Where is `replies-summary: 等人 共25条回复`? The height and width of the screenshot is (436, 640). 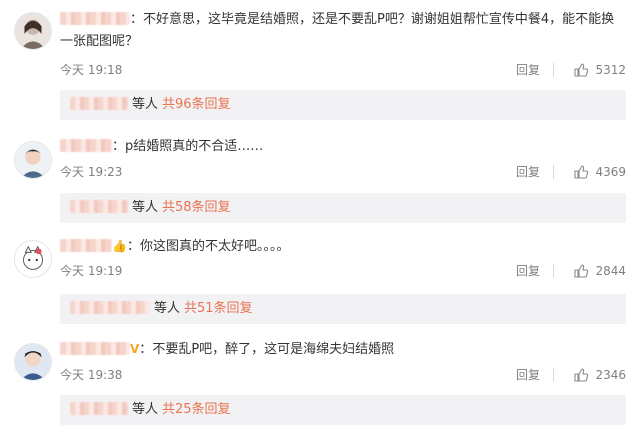
replies-summary: 等人 共25条回复 is located at coordinates (343, 410).